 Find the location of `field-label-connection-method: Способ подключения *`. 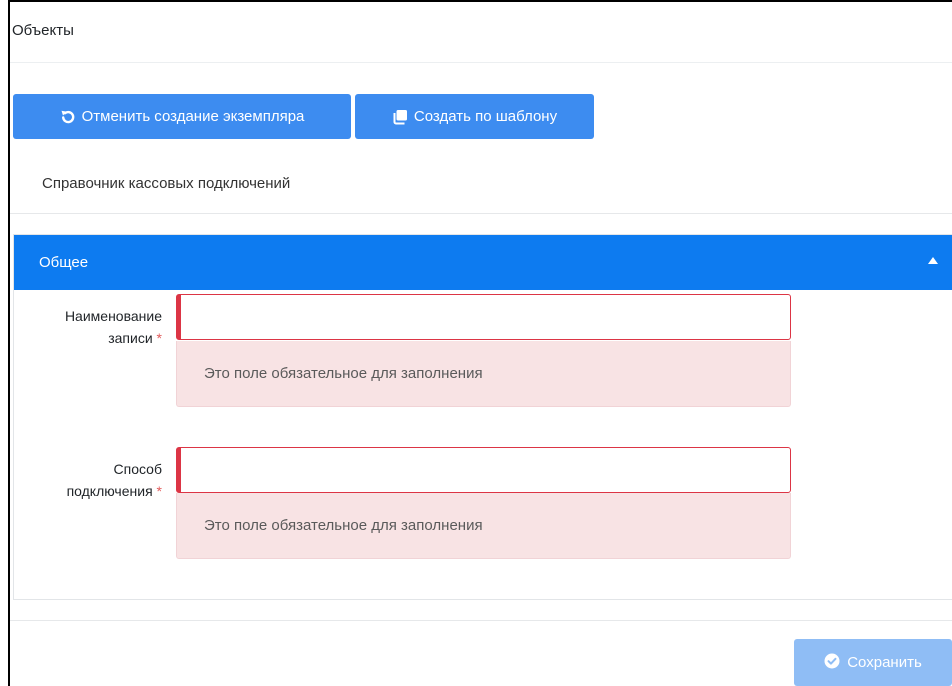

field-label-connection-method: Способ подключения * is located at coordinates (91, 480).